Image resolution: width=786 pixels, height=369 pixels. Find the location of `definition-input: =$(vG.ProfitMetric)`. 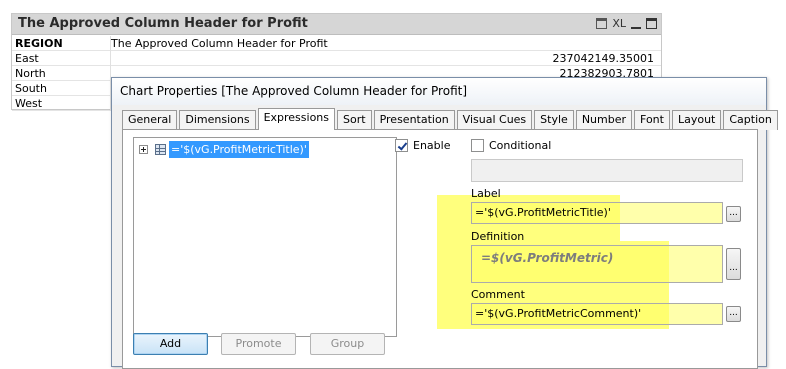

definition-input: =$(vG.ProfitMetric) is located at coordinates (597, 264).